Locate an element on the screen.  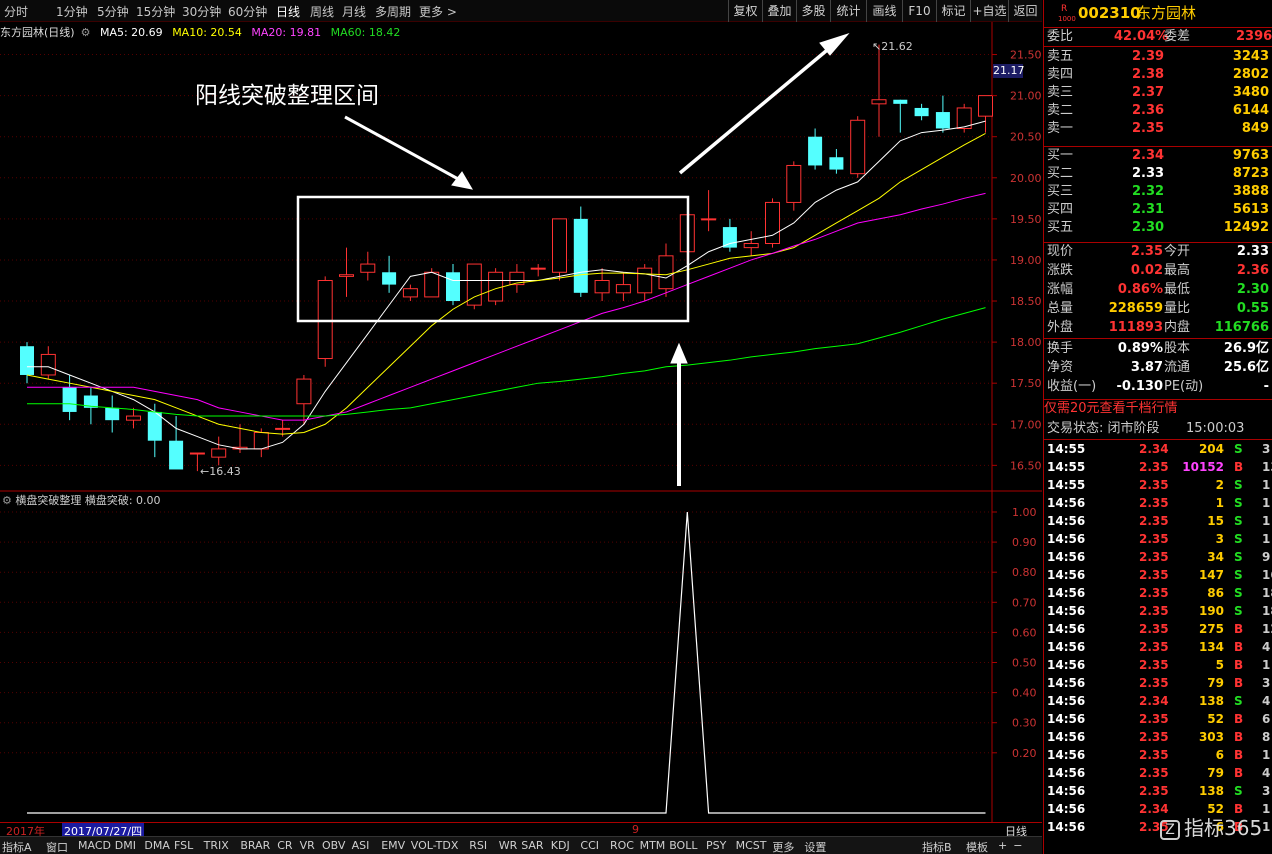
indicator-tab-20: MTM is located at coordinates (653, 845).